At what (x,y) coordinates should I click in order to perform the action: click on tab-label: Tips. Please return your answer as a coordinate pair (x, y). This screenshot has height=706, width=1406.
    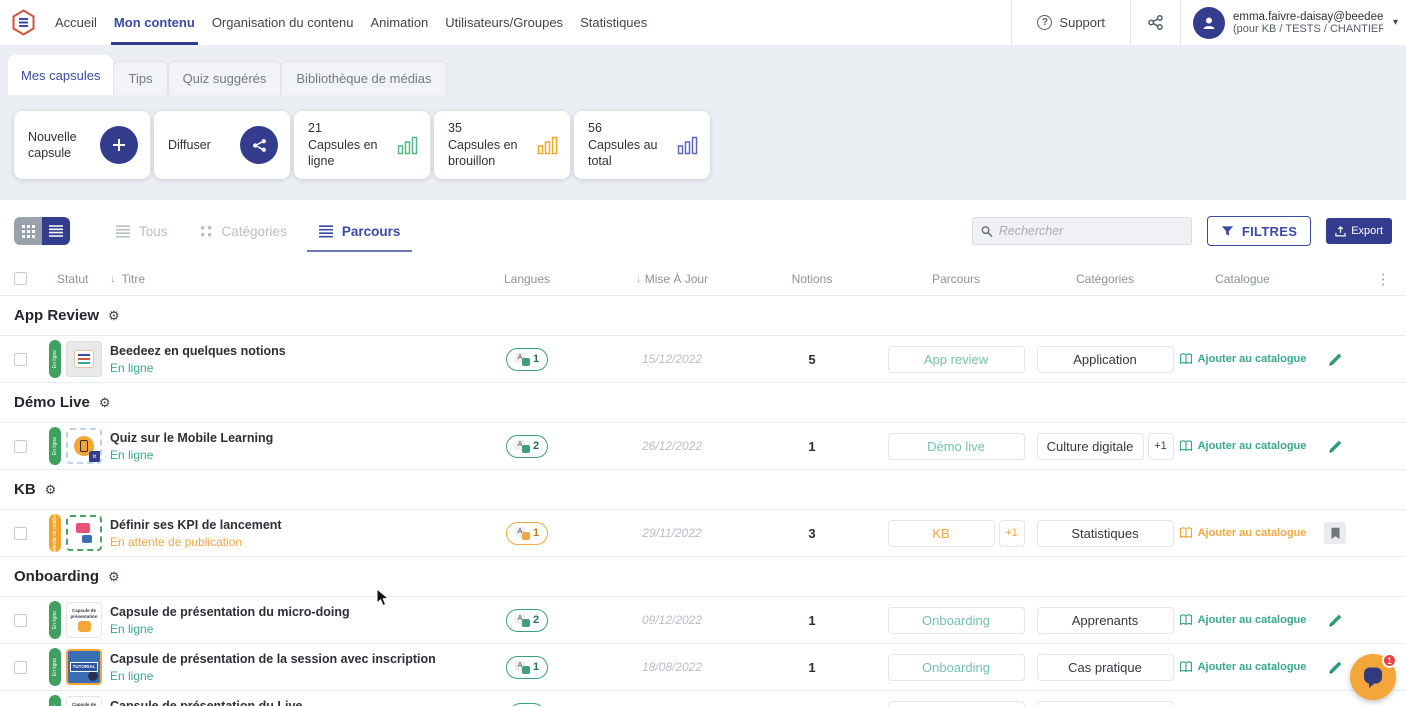
    Looking at the image, I should click on (140, 78).